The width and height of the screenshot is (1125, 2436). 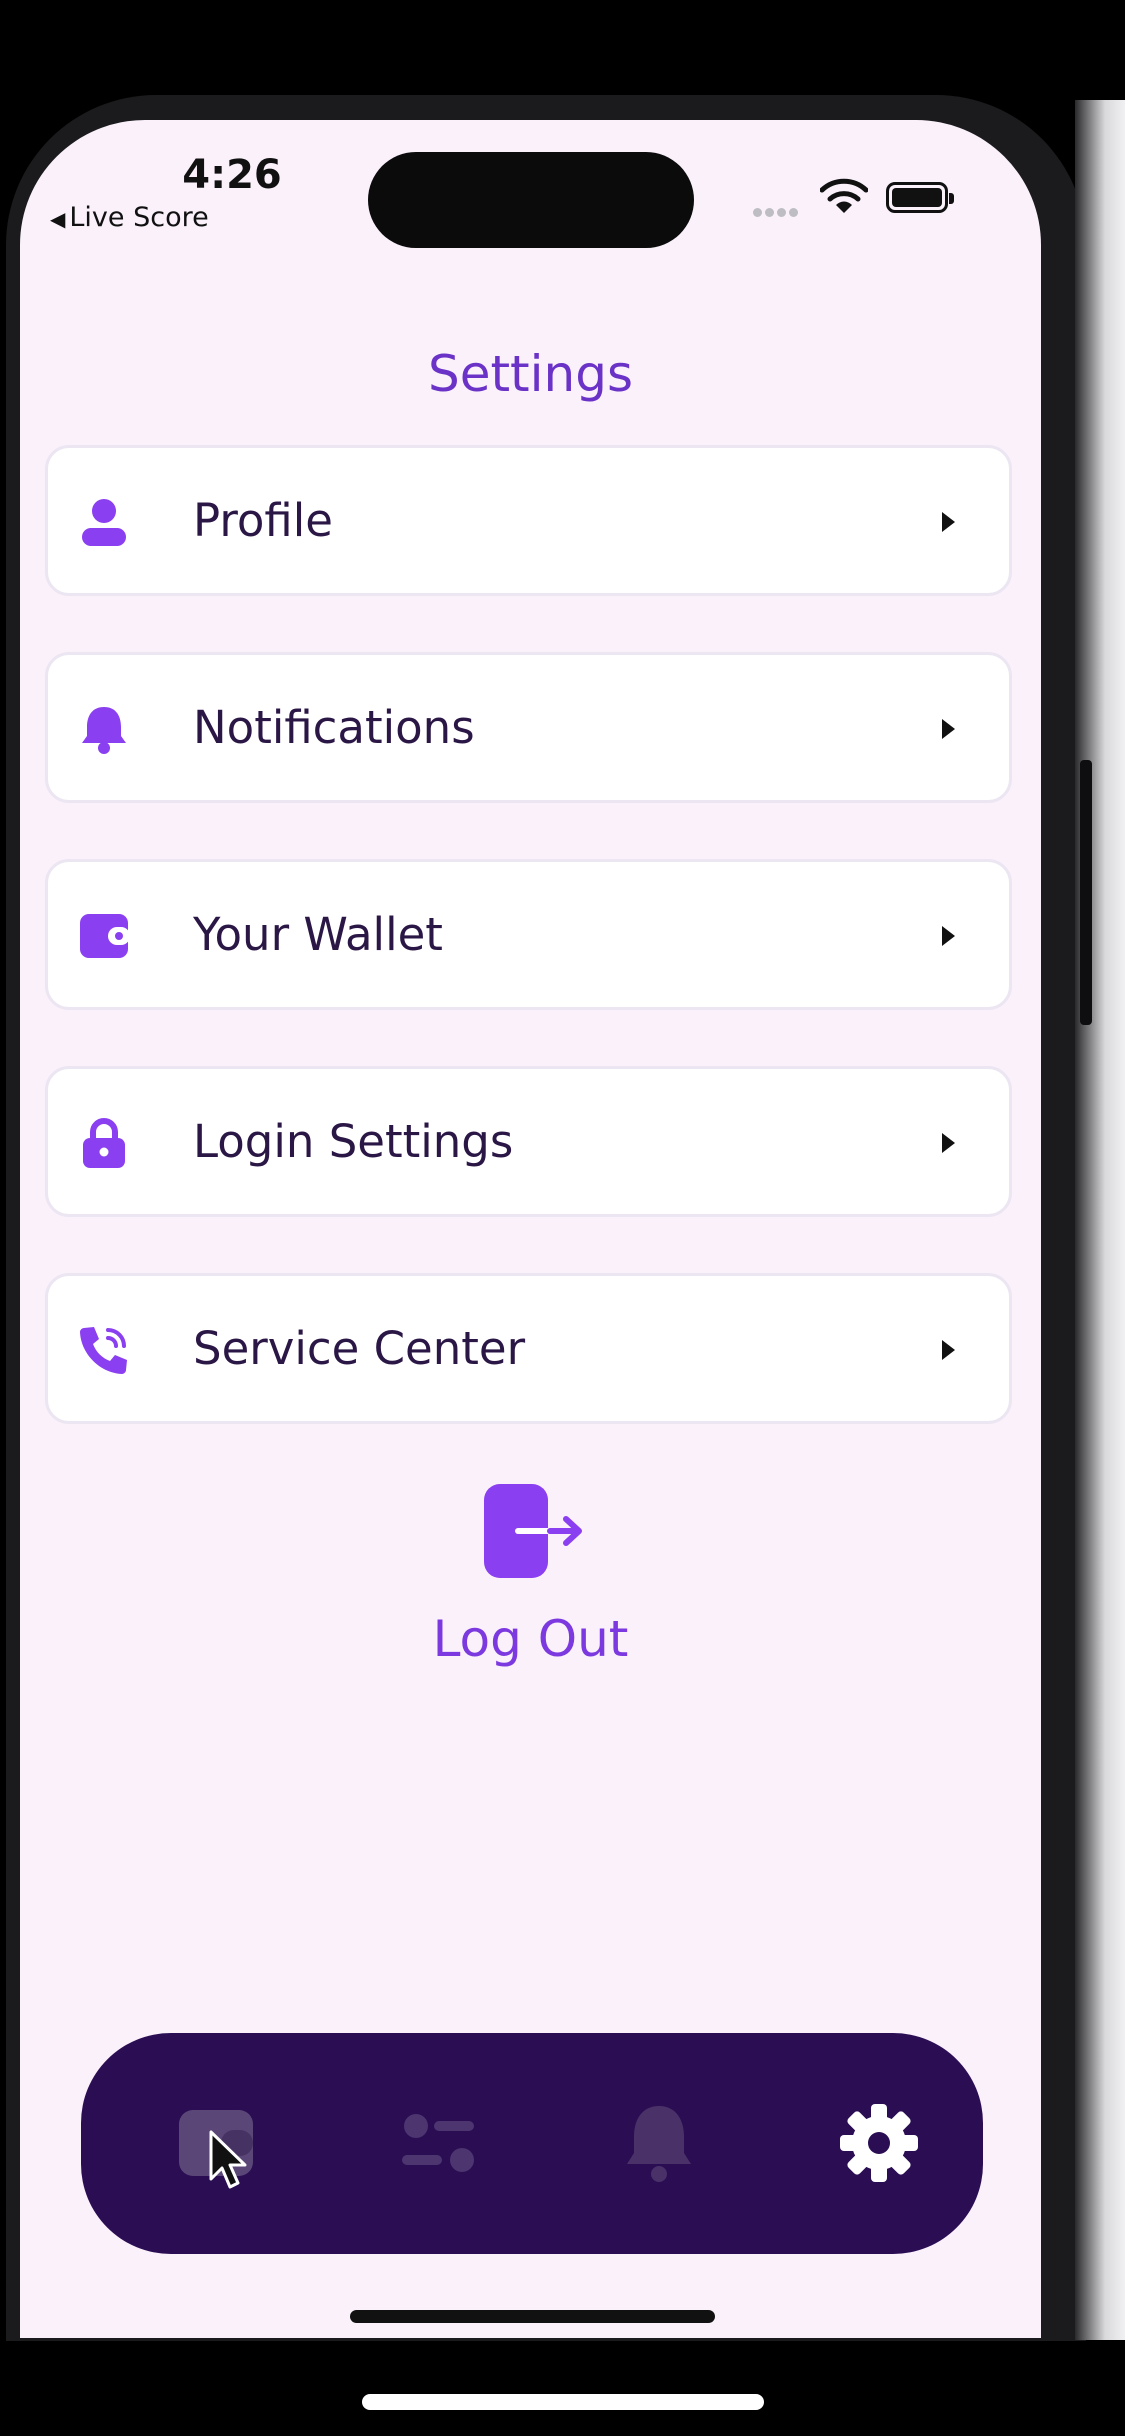 What do you see at coordinates (528, 727) in the screenshot?
I see `menu-item-notifications: Notifications` at bounding box center [528, 727].